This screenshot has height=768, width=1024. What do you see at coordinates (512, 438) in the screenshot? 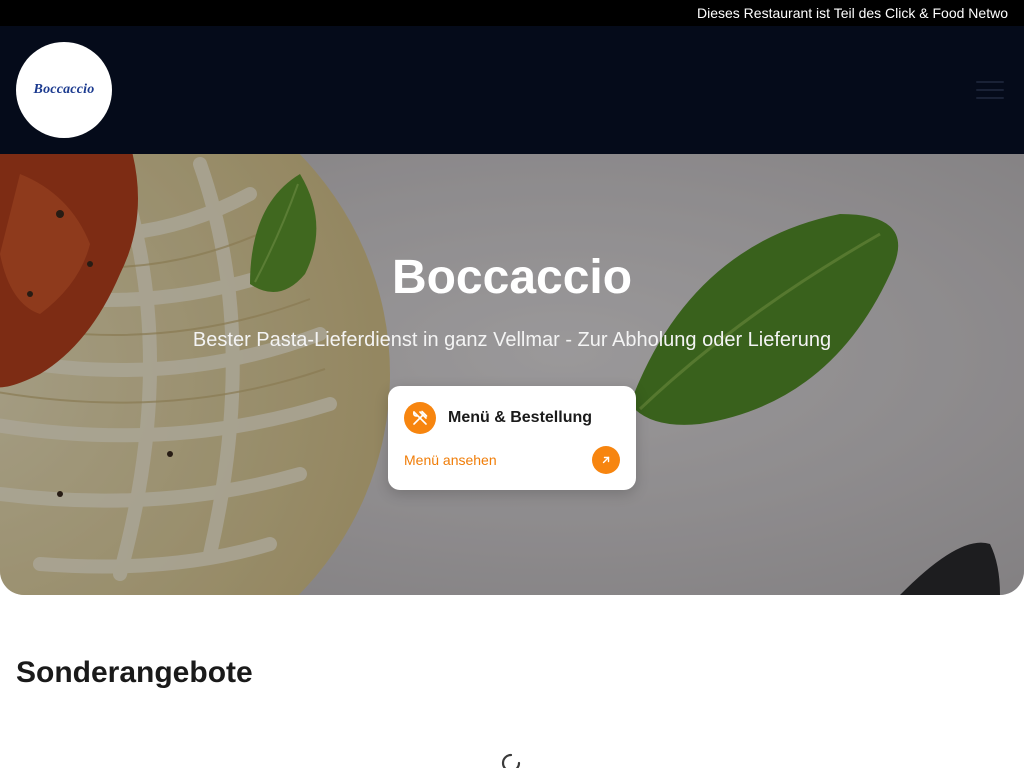
I see `menu-order-card: Menü & Bestellung Menü ansehen` at bounding box center [512, 438].